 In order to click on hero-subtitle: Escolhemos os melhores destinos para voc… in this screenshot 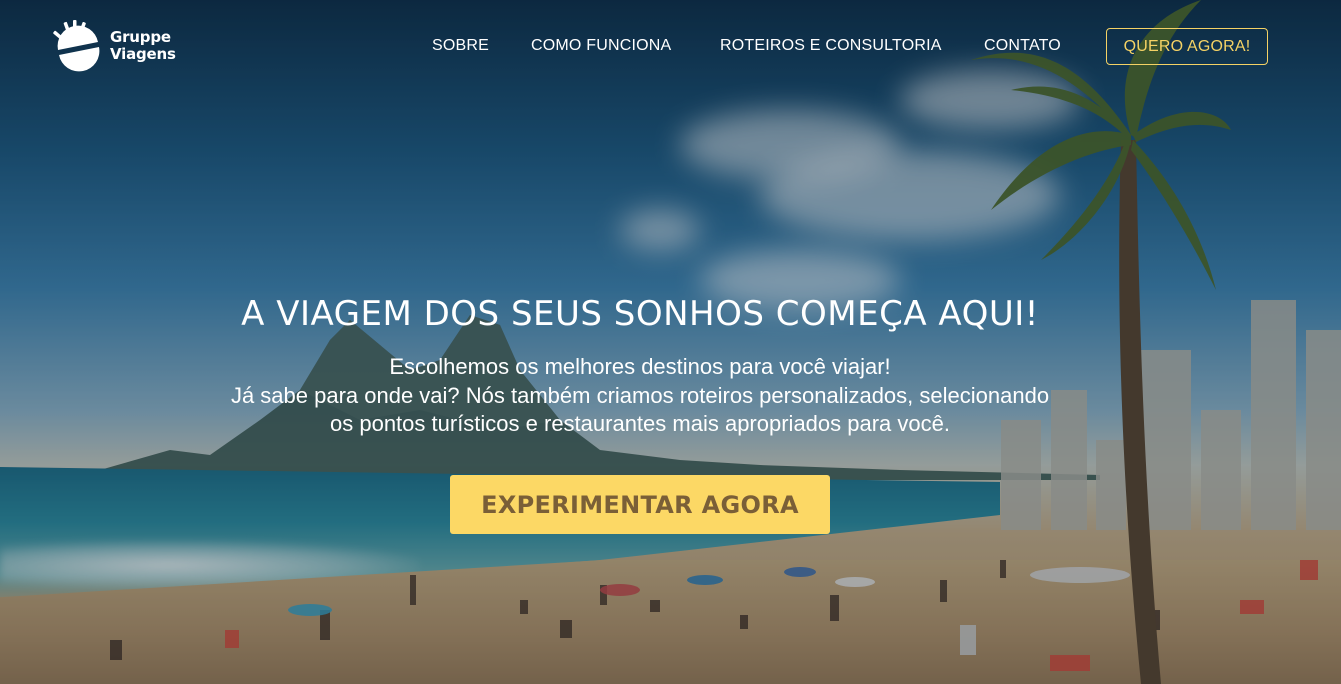, I will do `click(640, 396)`.